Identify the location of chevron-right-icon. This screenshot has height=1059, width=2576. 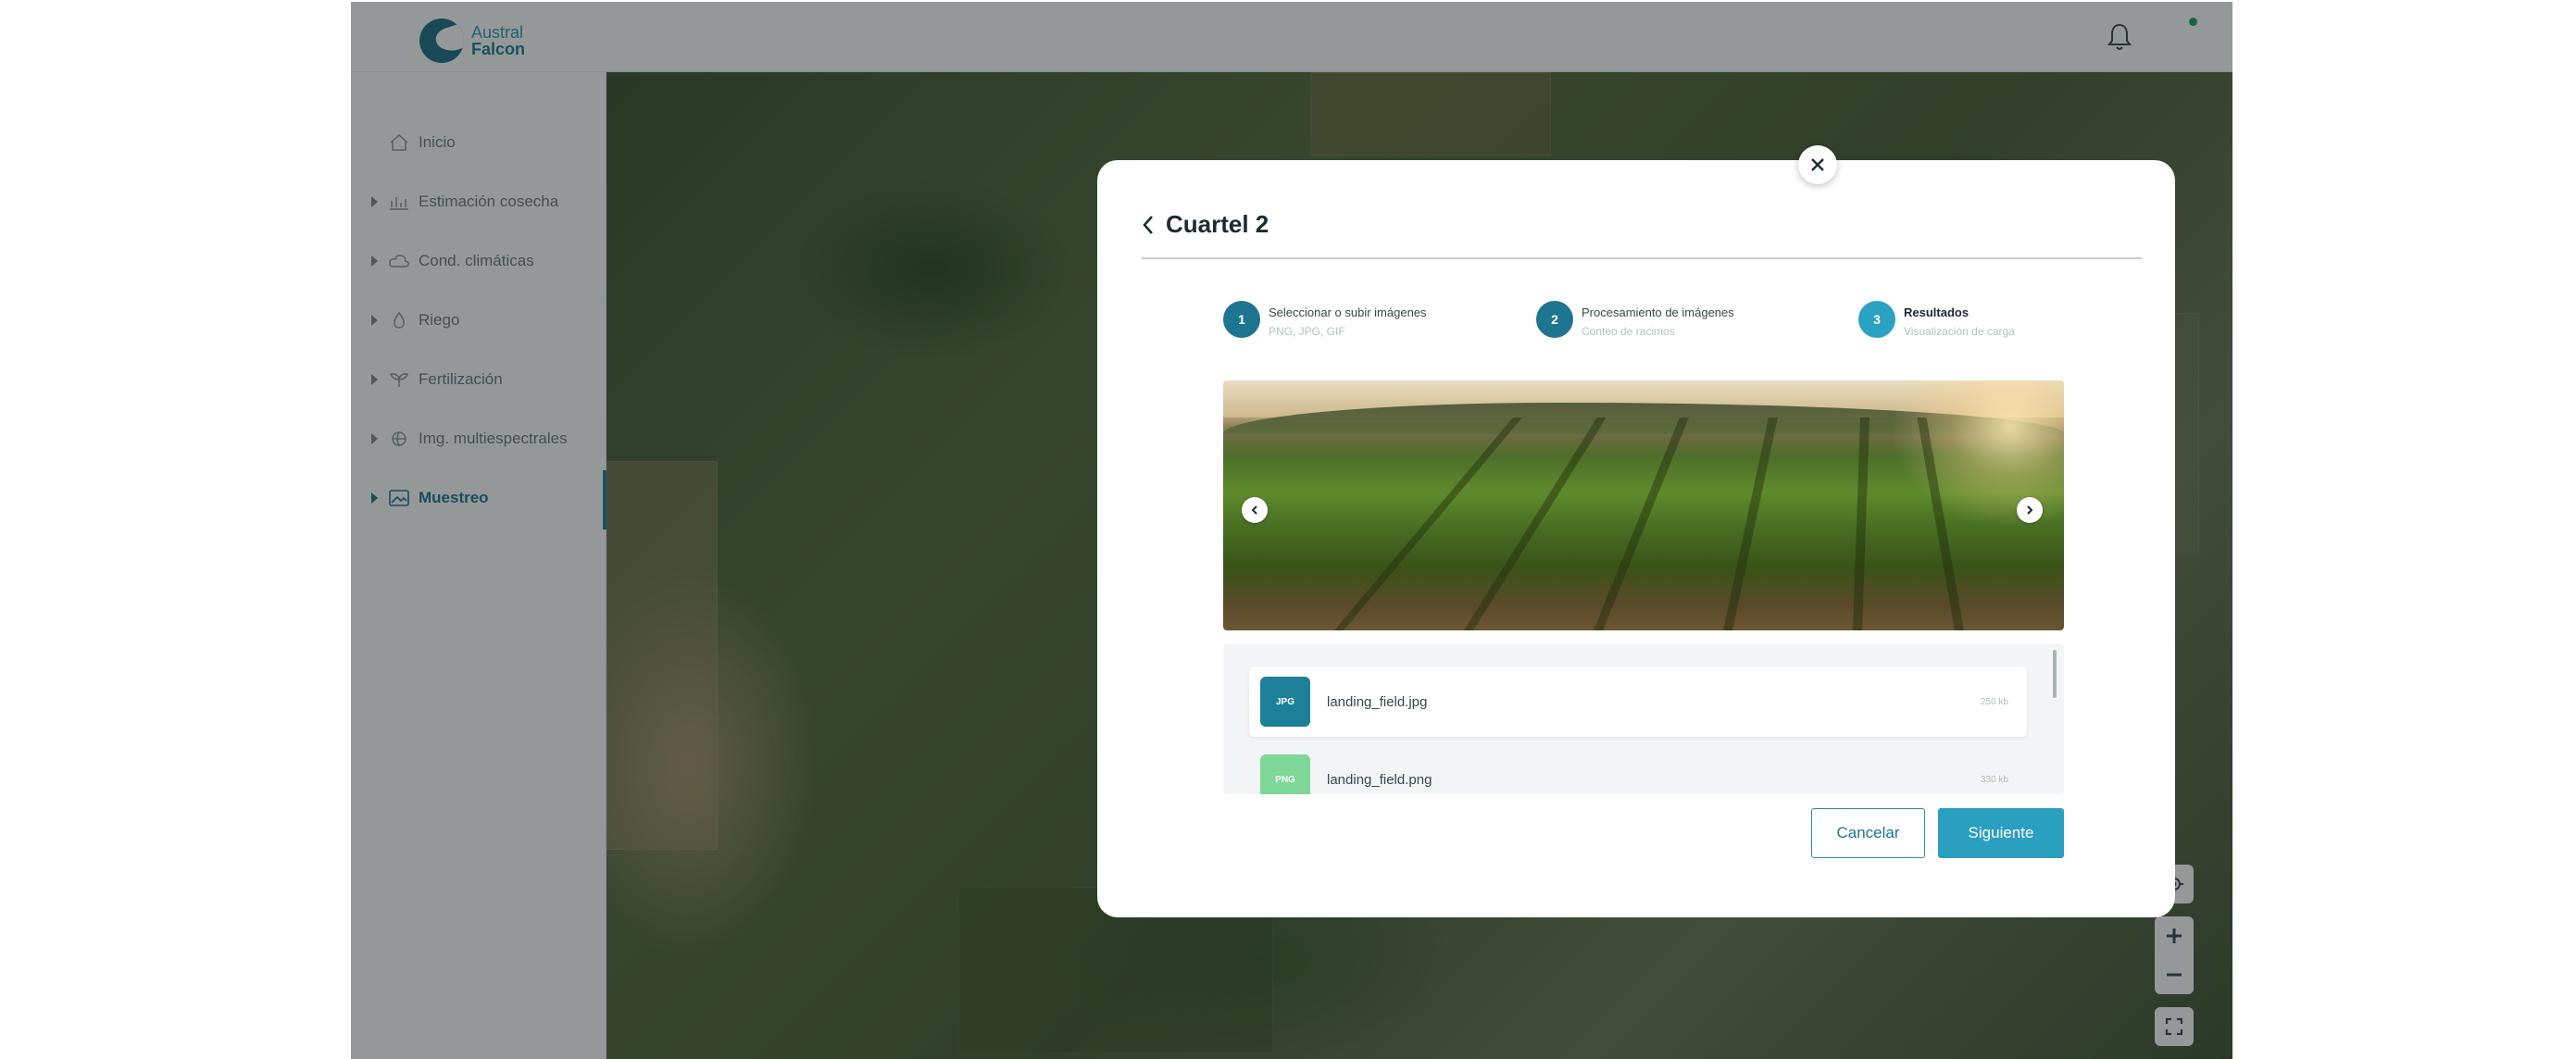
(2030, 510).